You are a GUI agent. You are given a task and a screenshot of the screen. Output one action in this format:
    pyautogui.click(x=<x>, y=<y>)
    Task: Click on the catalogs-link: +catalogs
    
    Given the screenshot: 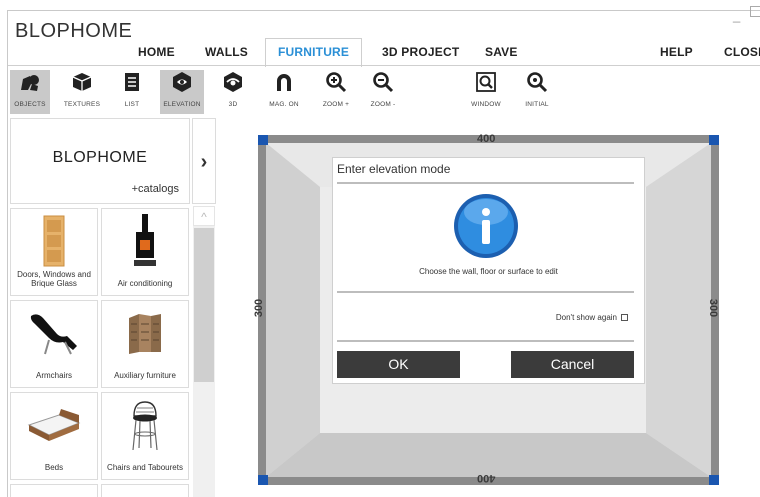 What is the action you would take?
    pyautogui.click(x=155, y=189)
    